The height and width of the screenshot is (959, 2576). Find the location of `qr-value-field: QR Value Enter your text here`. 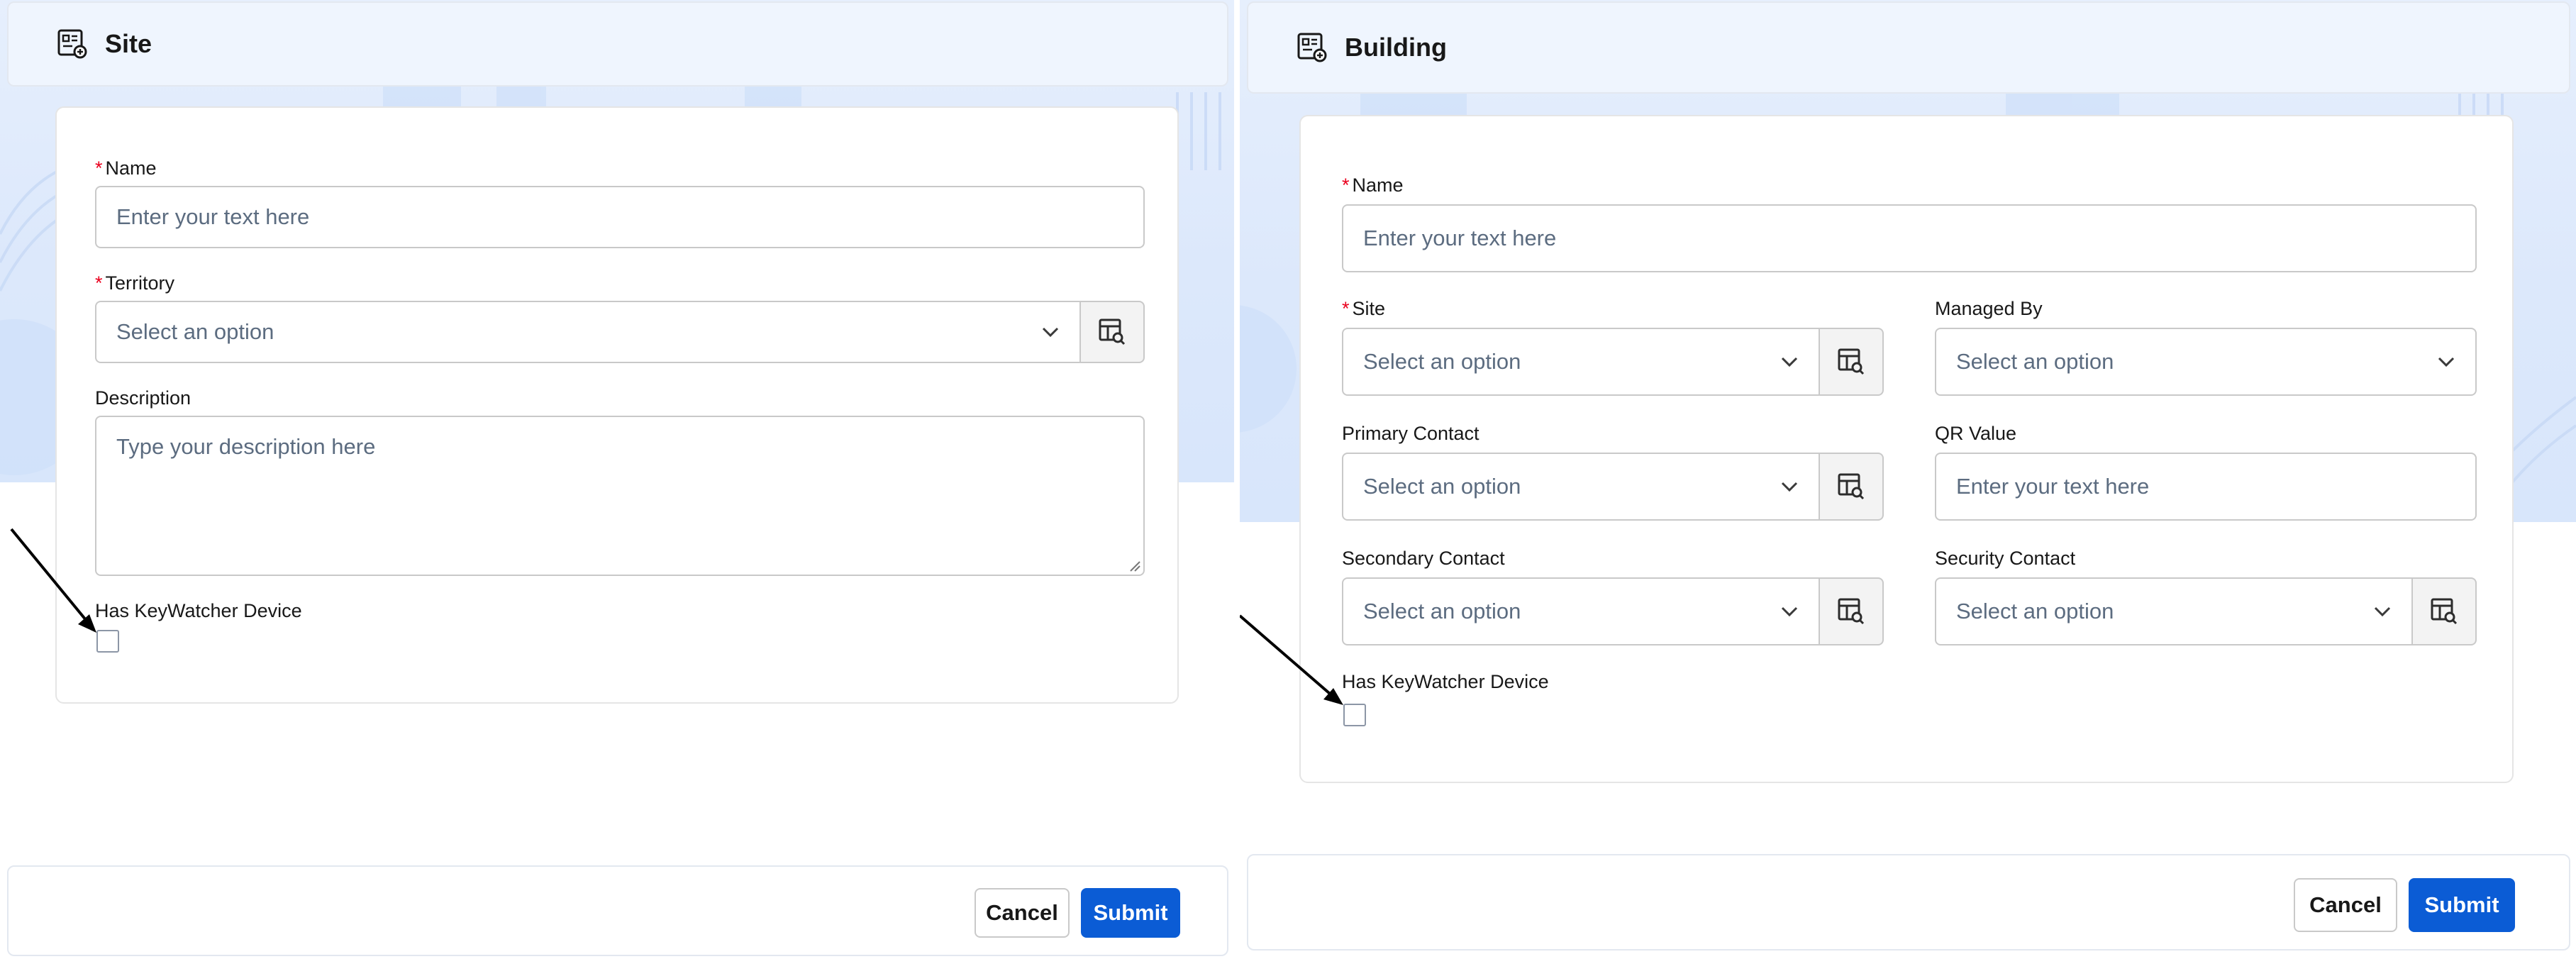

qr-value-field: QR Value Enter your text here is located at coordinates (2206, 471).